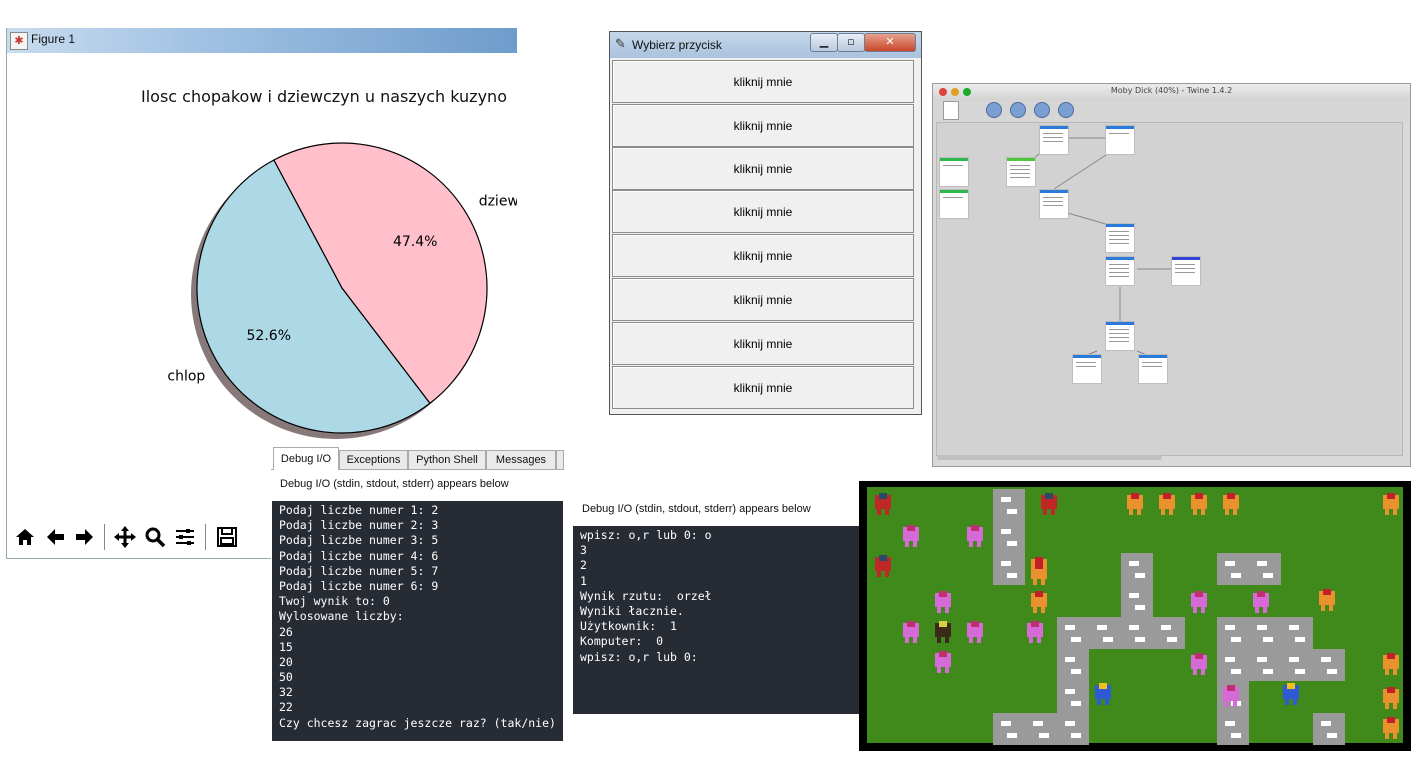 The height and width of the screenshot is (758, 1420). I want to click on maximize-icon: ▫, so click(851, 42).